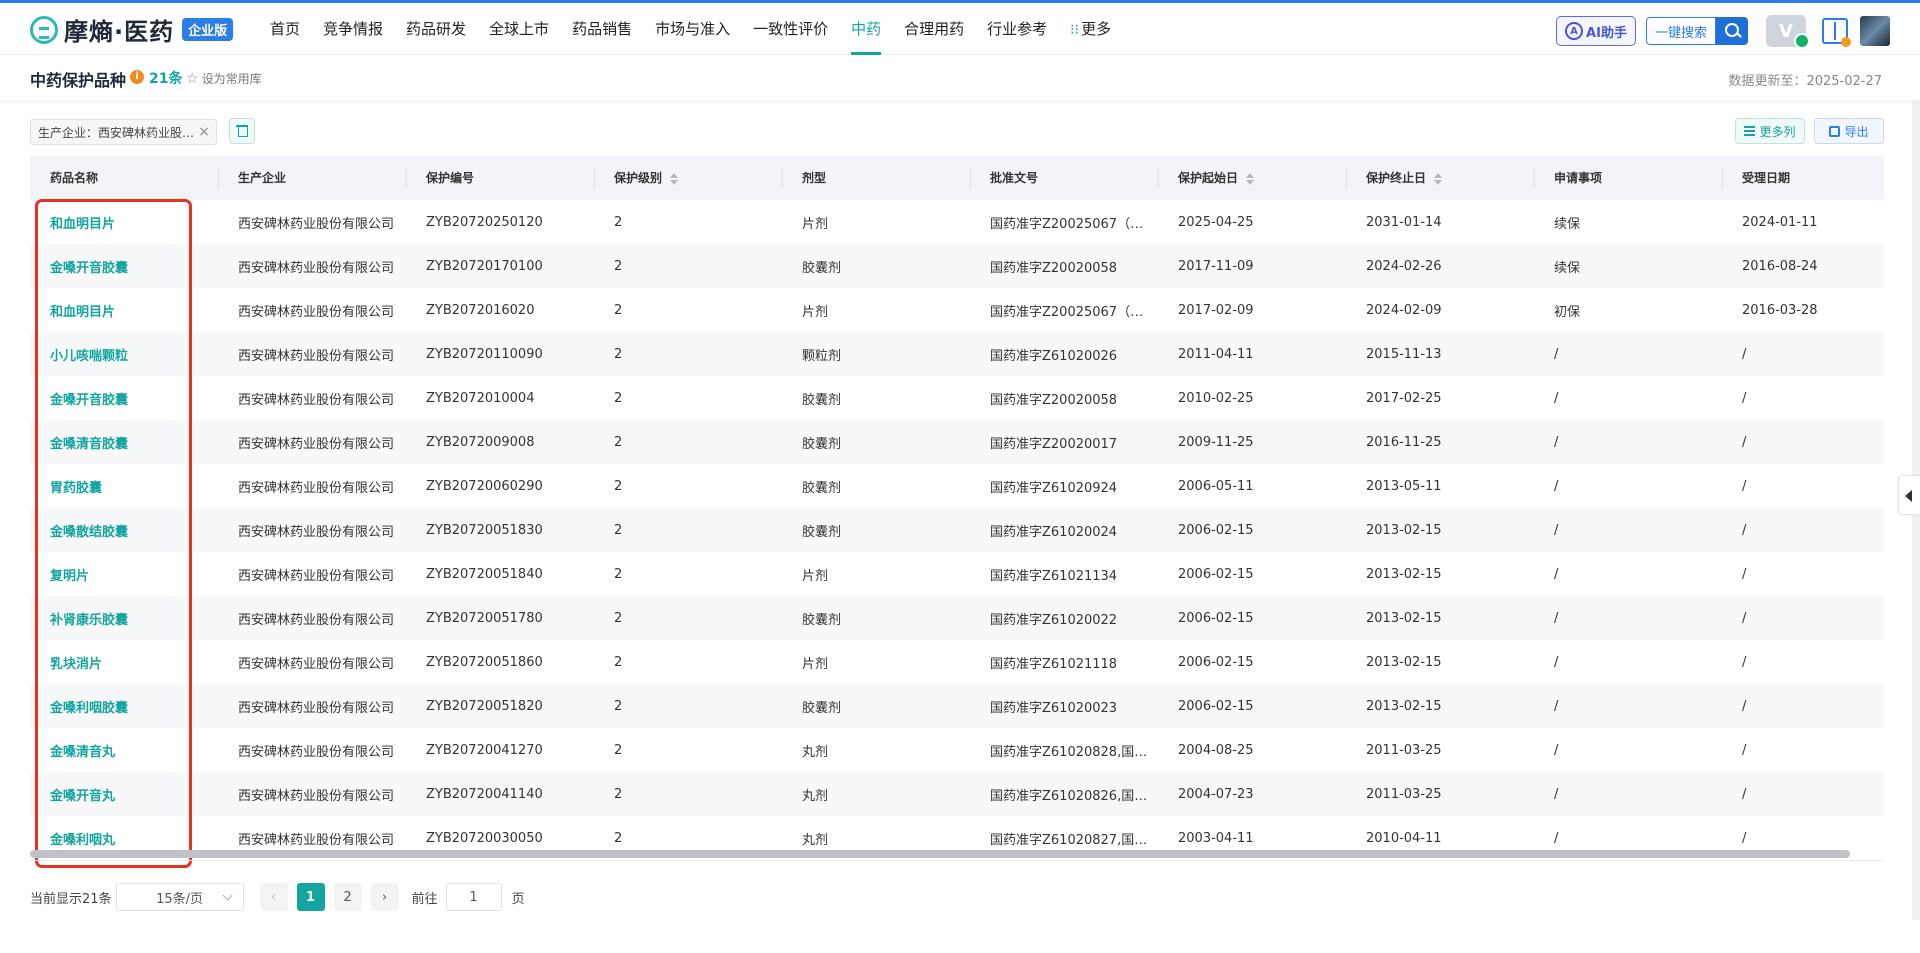  What do you see at coordinates (124, 750) in the screenshot?
I see `drug-name-link: 金嗓清音丸` at bounding box center [124, 750].